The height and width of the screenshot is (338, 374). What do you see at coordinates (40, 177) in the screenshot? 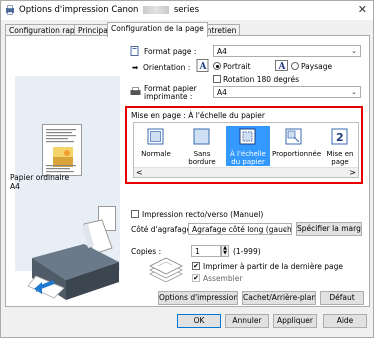
I see `paper-type-text: Papier ordinaire` at bounding box center [40, 177].